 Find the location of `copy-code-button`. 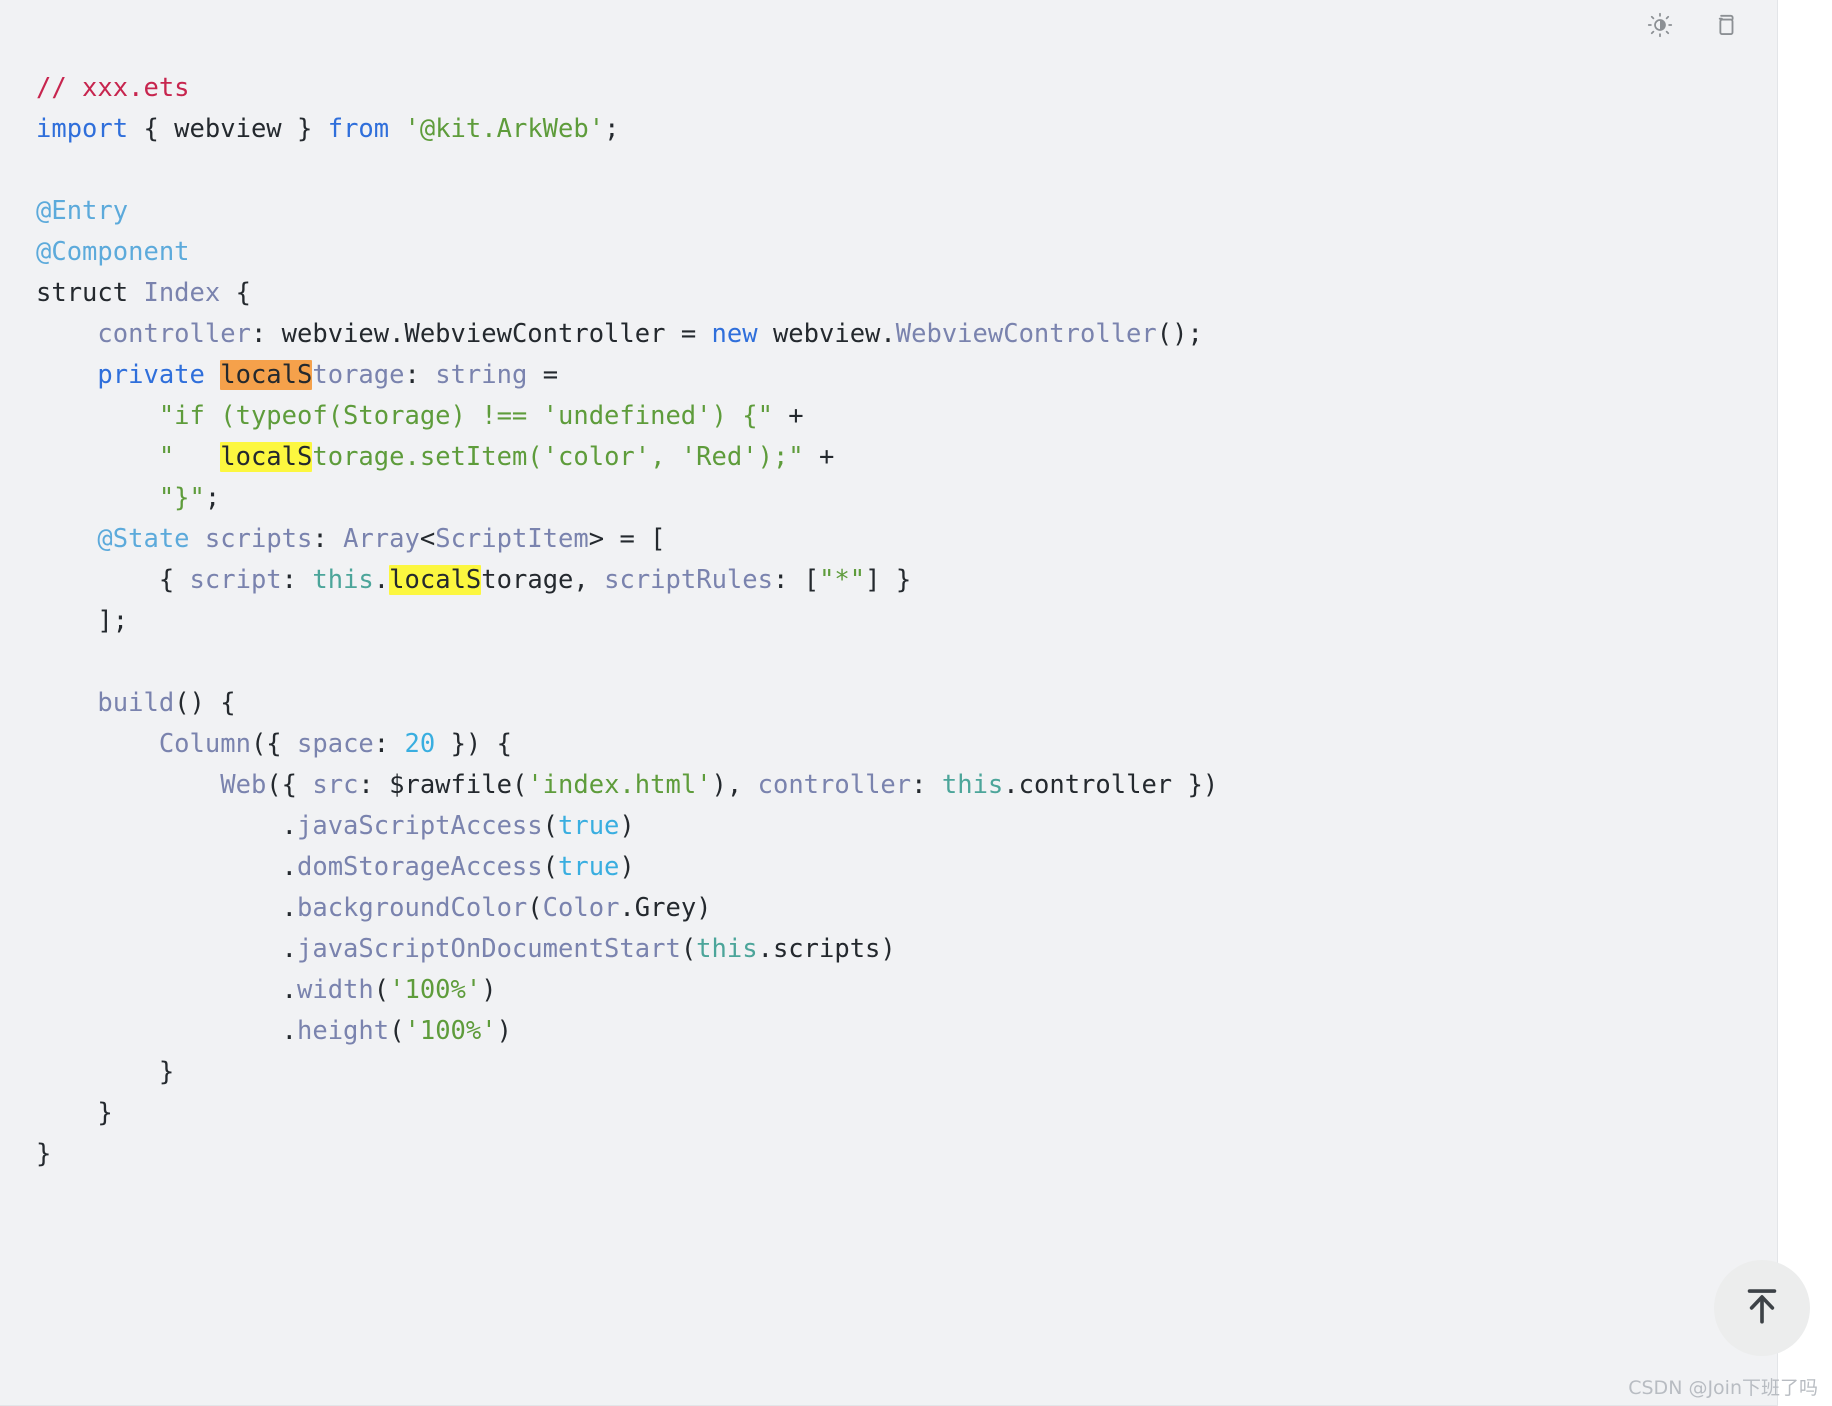

copy-code-button is located at coordinates (1726, 25).